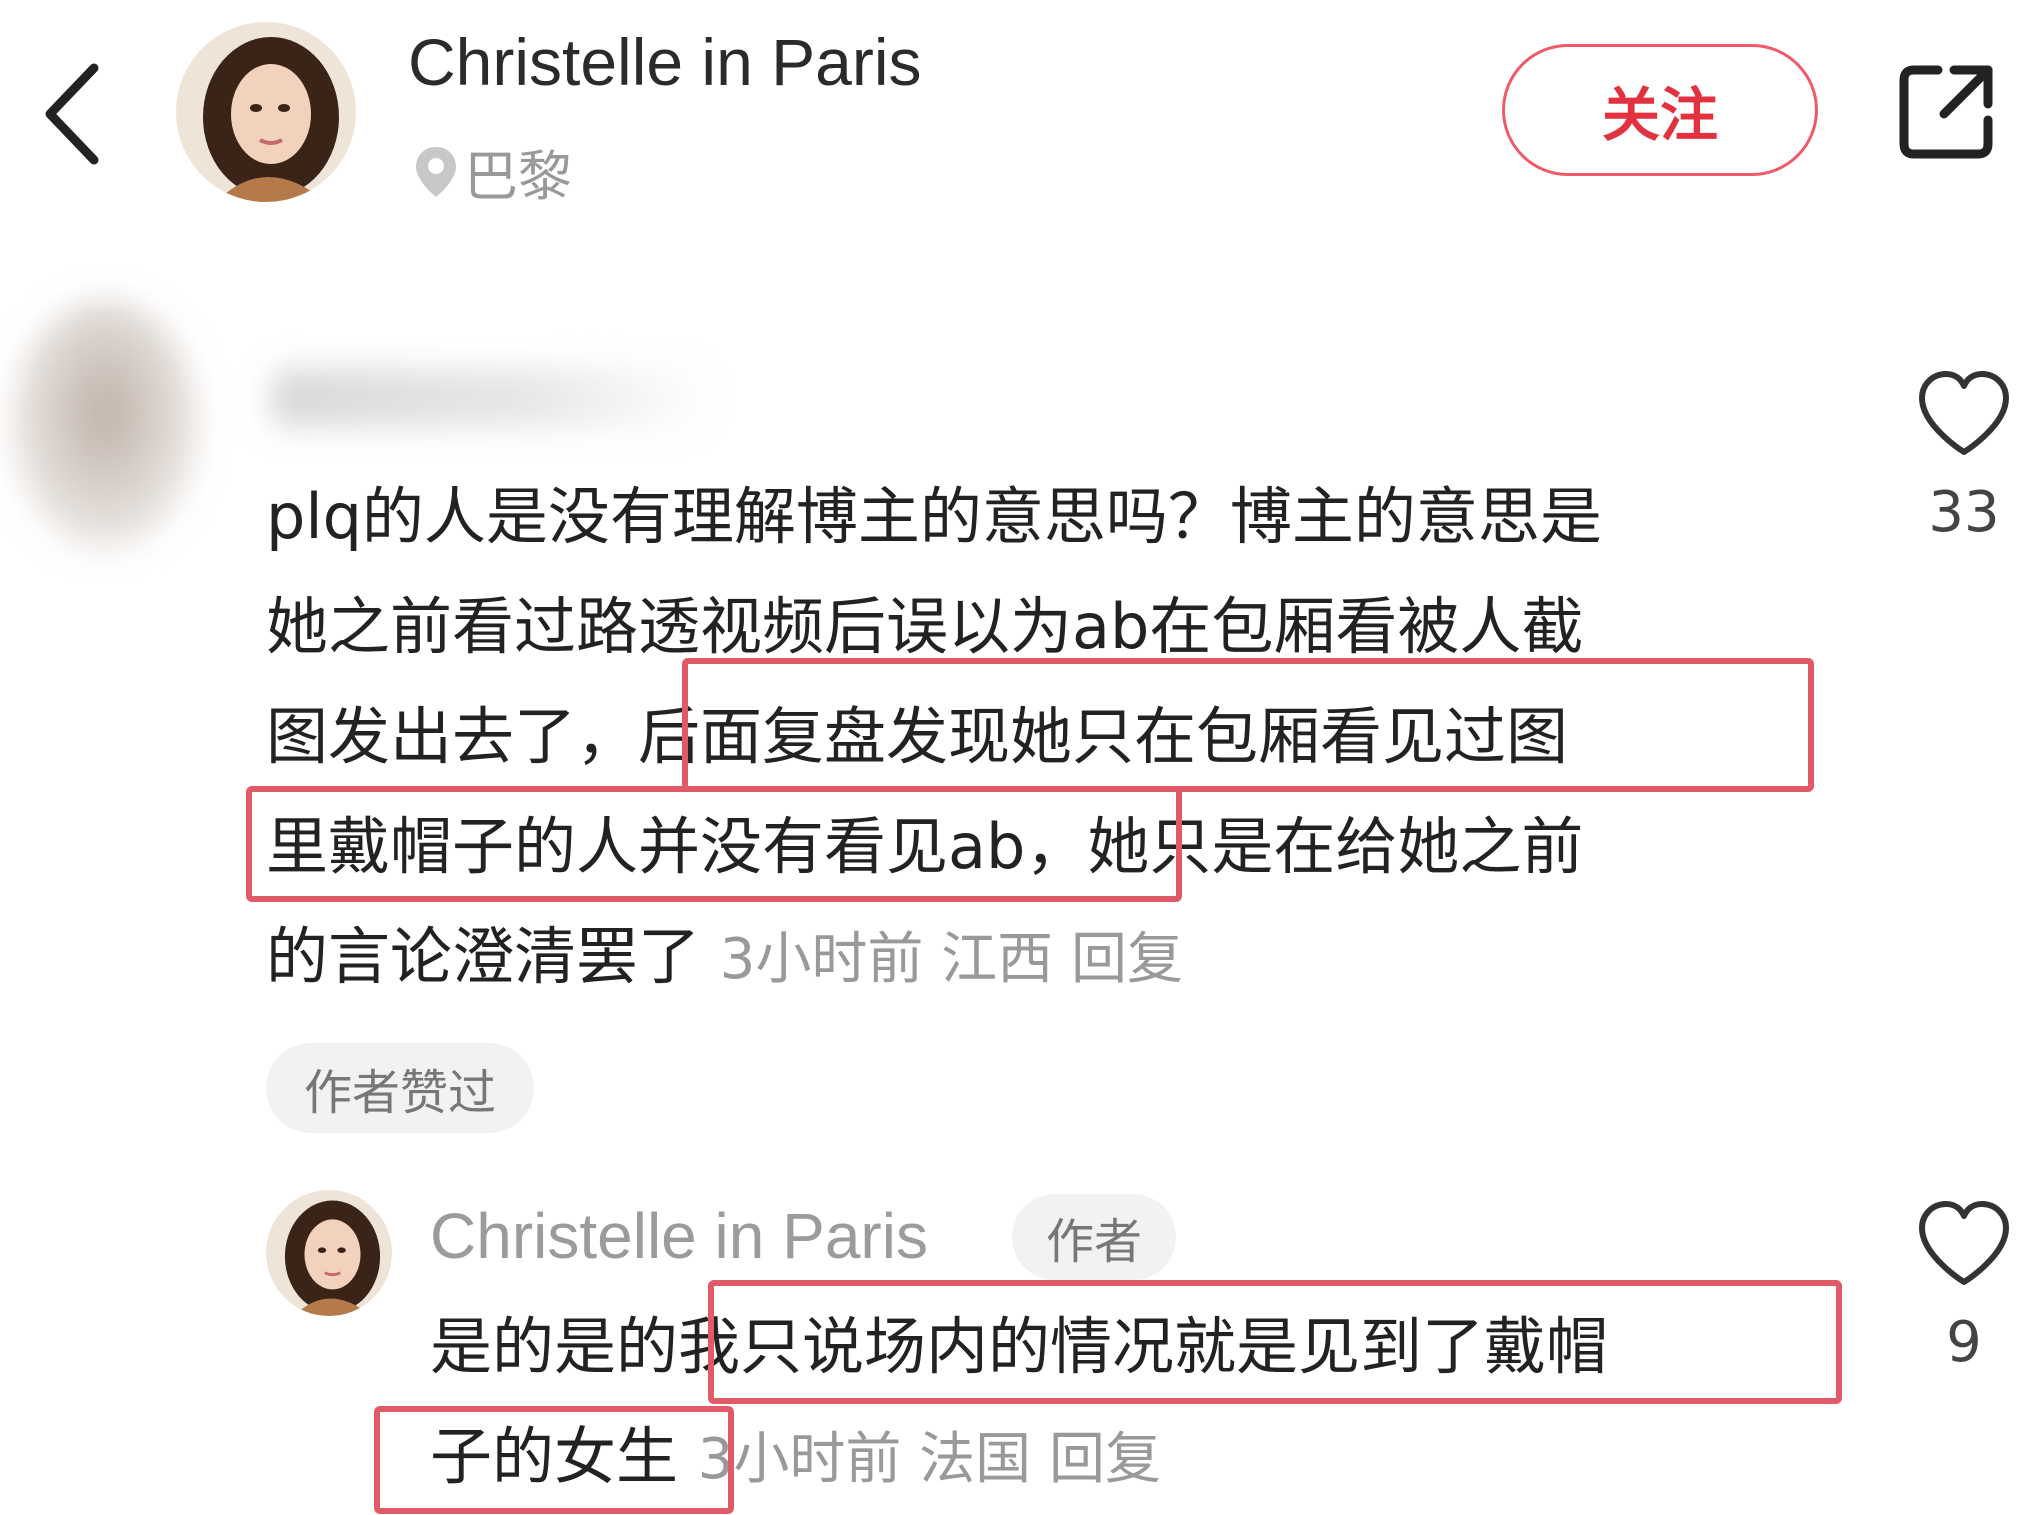 The image size is (2040, 1515). What do you see at coordinates (929, 1459) in the screenshot?
I see `reply-meta: 3小时前 法国 回复` at bounding box center [929, 1459].